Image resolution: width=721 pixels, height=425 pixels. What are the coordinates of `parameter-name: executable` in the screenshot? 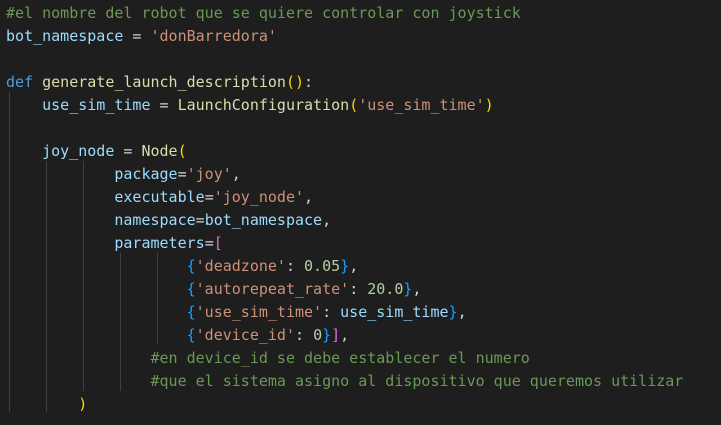 It's located at (159, 197).